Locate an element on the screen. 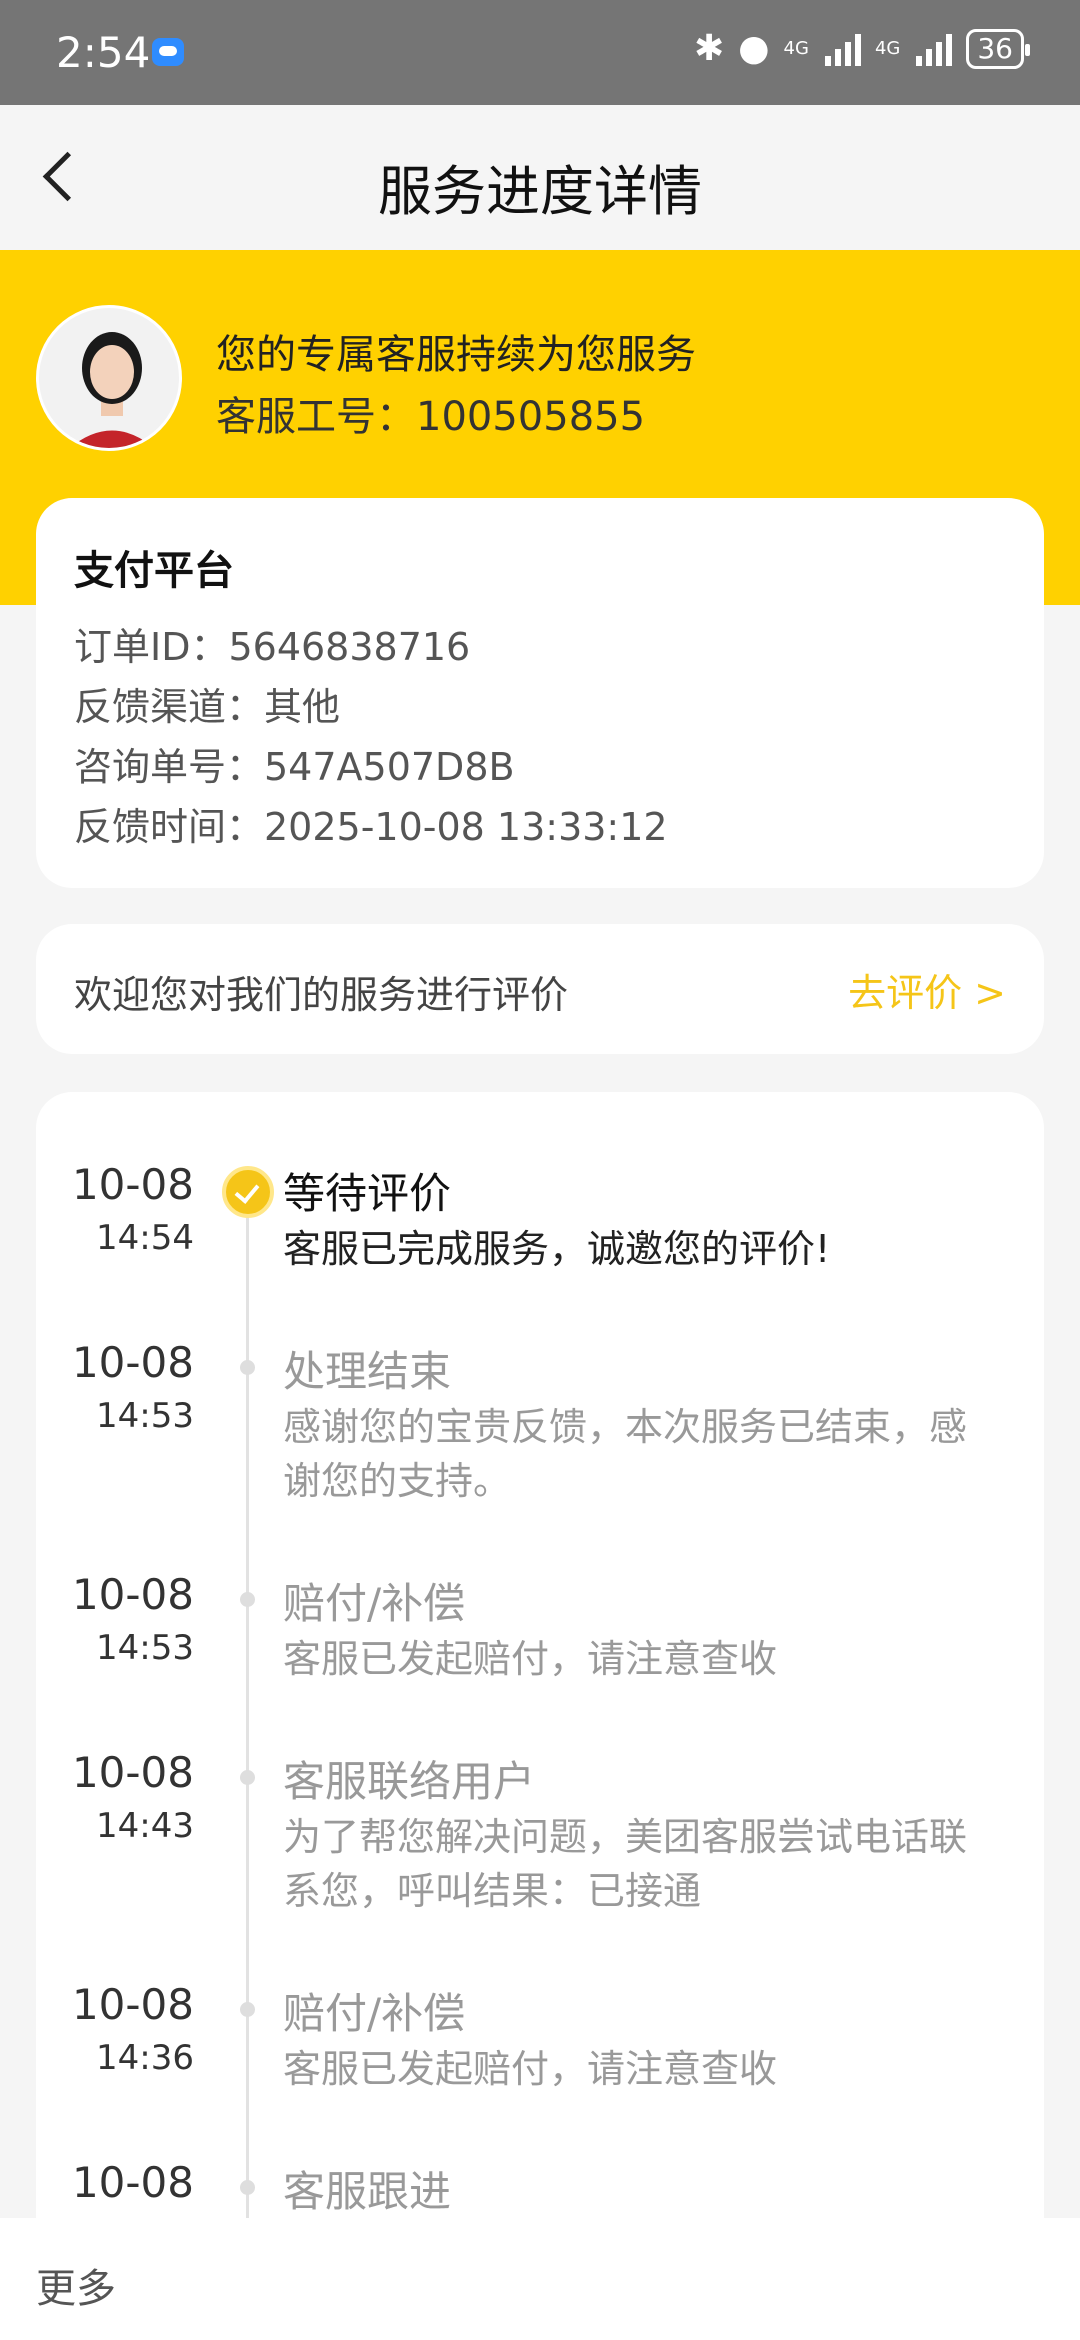 Image resolution: width=1080 pixels, height=2340 pixels. status-time: 2:54 is located at coordinates (103, 52).